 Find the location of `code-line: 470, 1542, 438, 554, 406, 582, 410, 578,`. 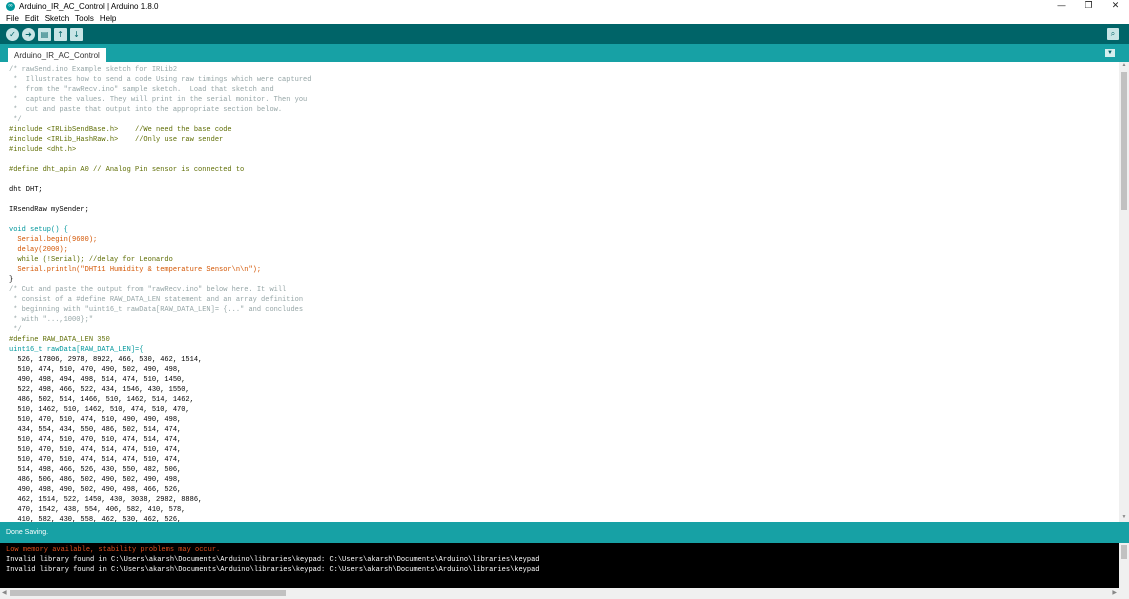

code-line: 470, 1542, 438, 554, 406, 582, 410, 578, is located at coordinates (97, 510).